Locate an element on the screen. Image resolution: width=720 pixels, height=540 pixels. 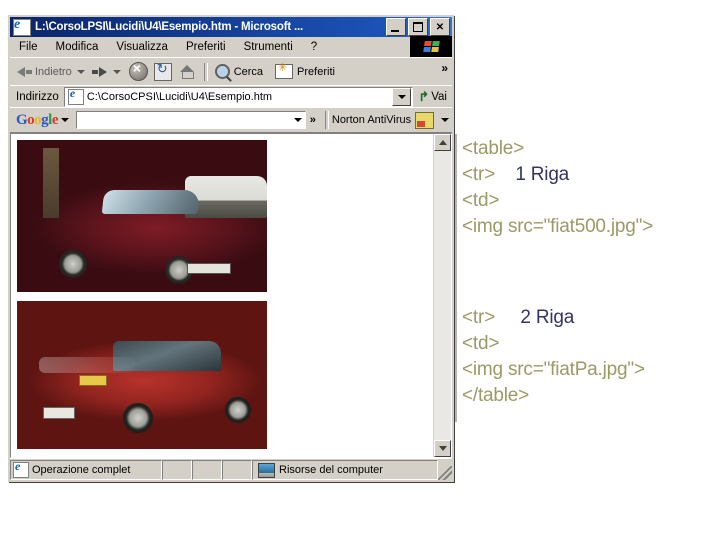
menu-item-visualizza: Visualizza is located at coordinates (142, 47).